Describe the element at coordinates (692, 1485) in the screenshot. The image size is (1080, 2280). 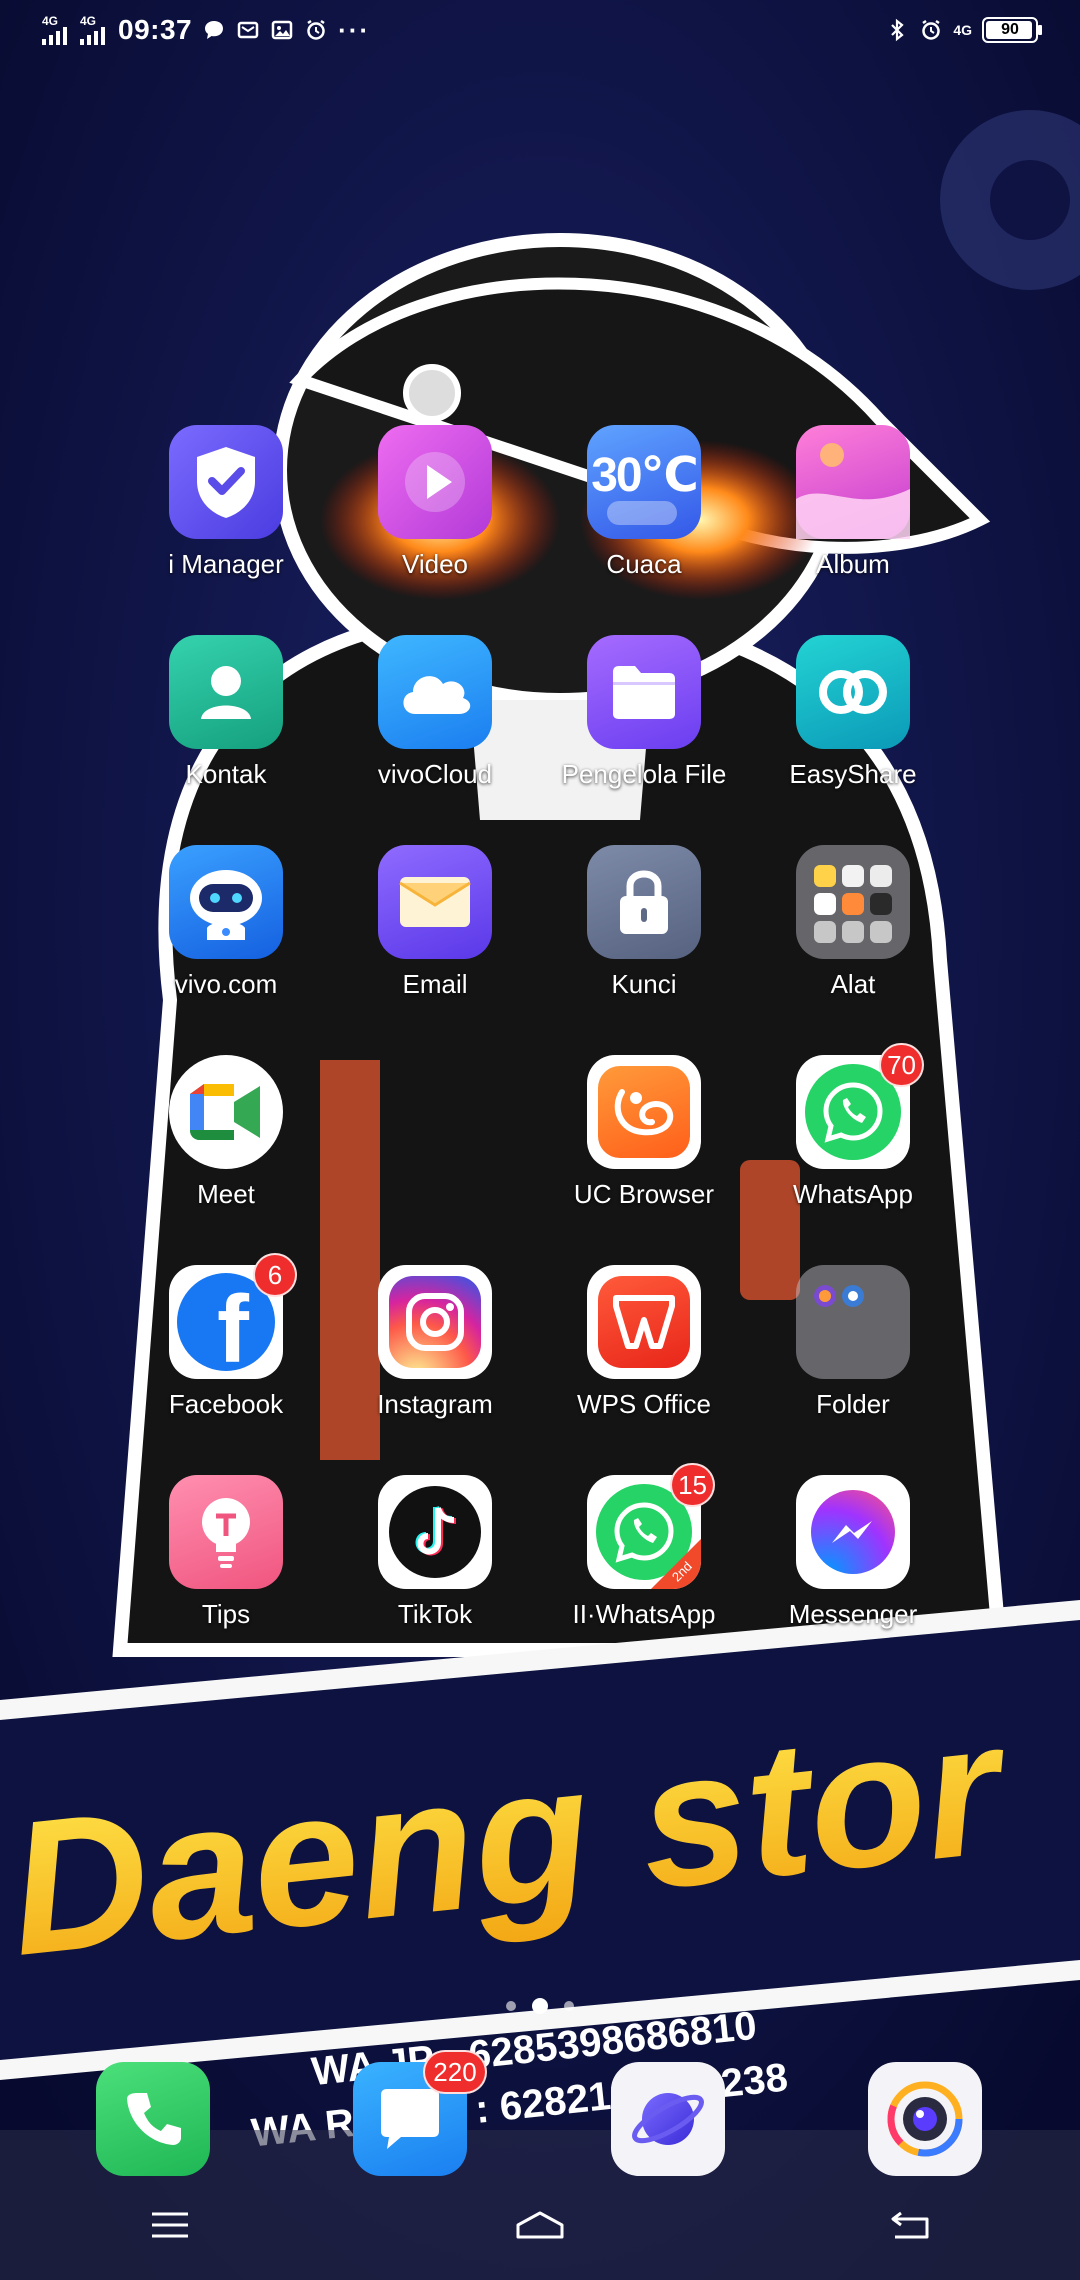
I see `notification-badge: 15` at that location.